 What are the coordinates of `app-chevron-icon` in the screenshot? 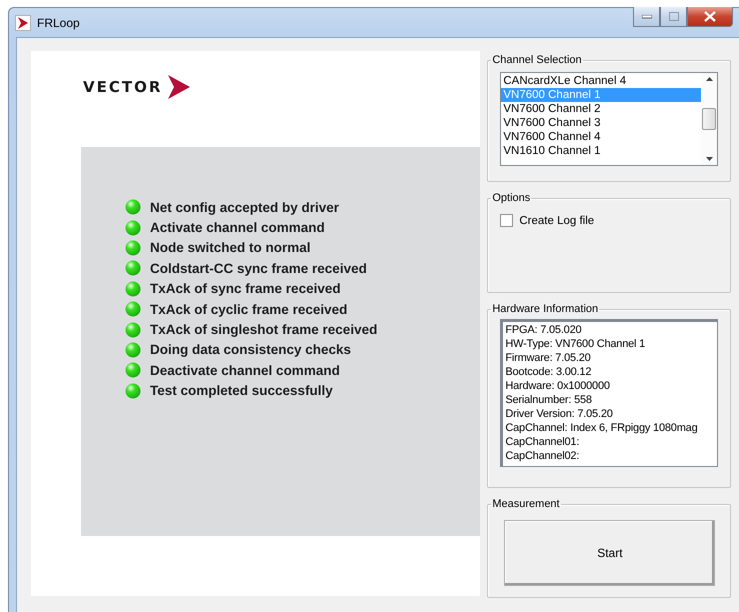 It's located at (23, 22).